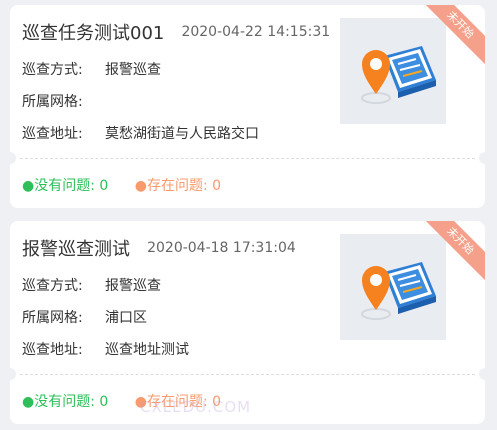  What do you see at coordinates (256, 32) in the screenshot?
I see `task-datetime: 2020-04-22 14:15:31` at bounding box center [256, 32].